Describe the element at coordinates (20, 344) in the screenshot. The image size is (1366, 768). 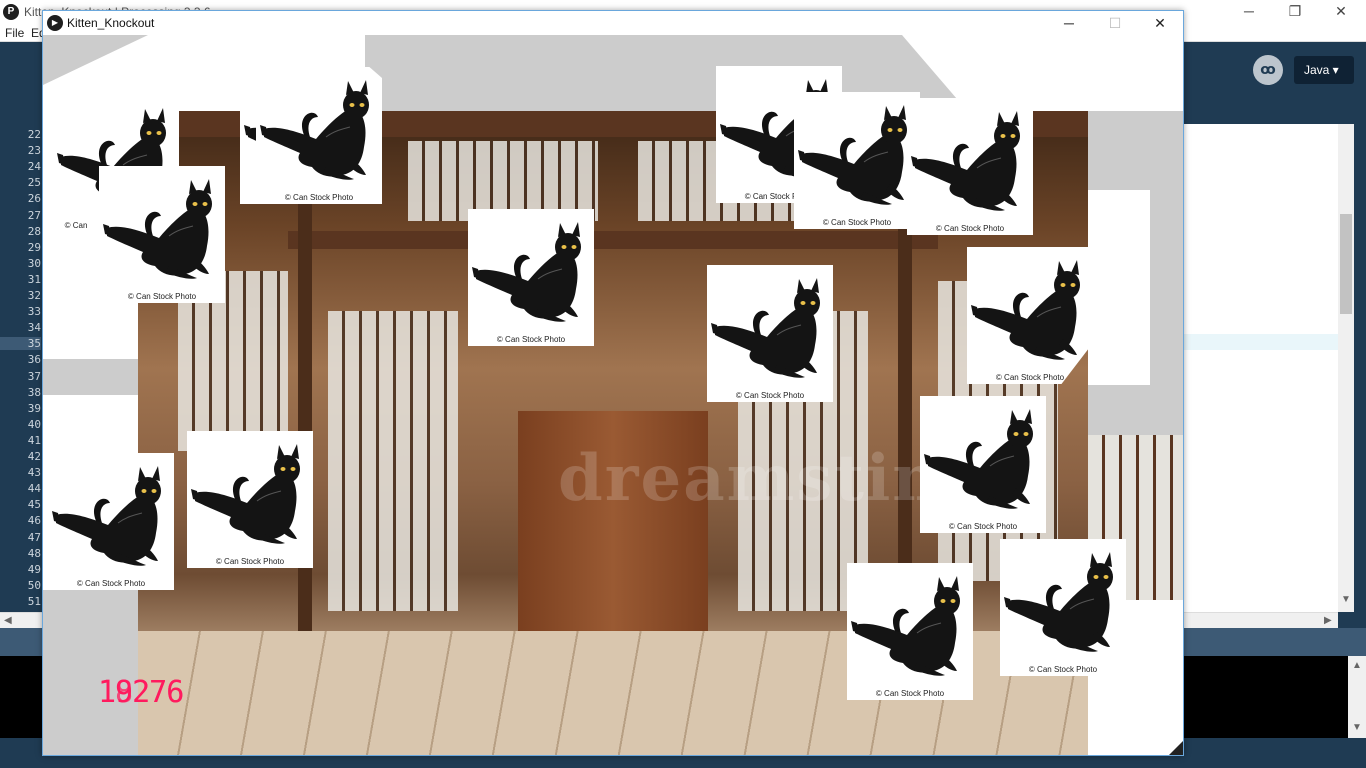
I see `line-number: 35` at that location.